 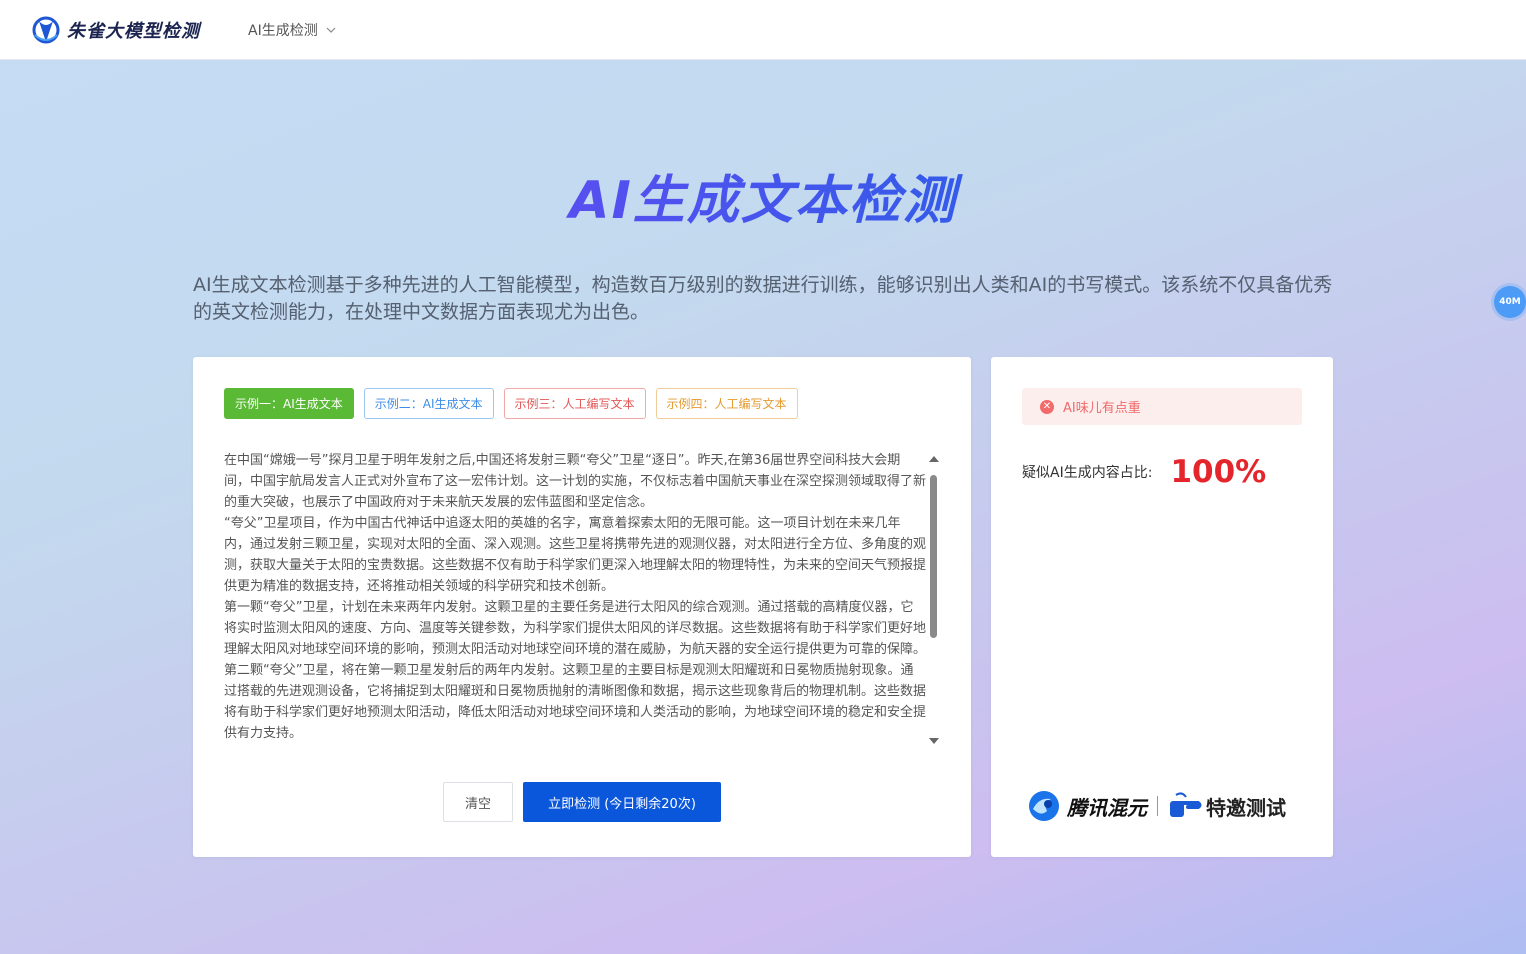 What do you see at coordinates (1186, 804) in the screenshot?
I see `hand-pointer-icon` at bounding box center [1186, 804].